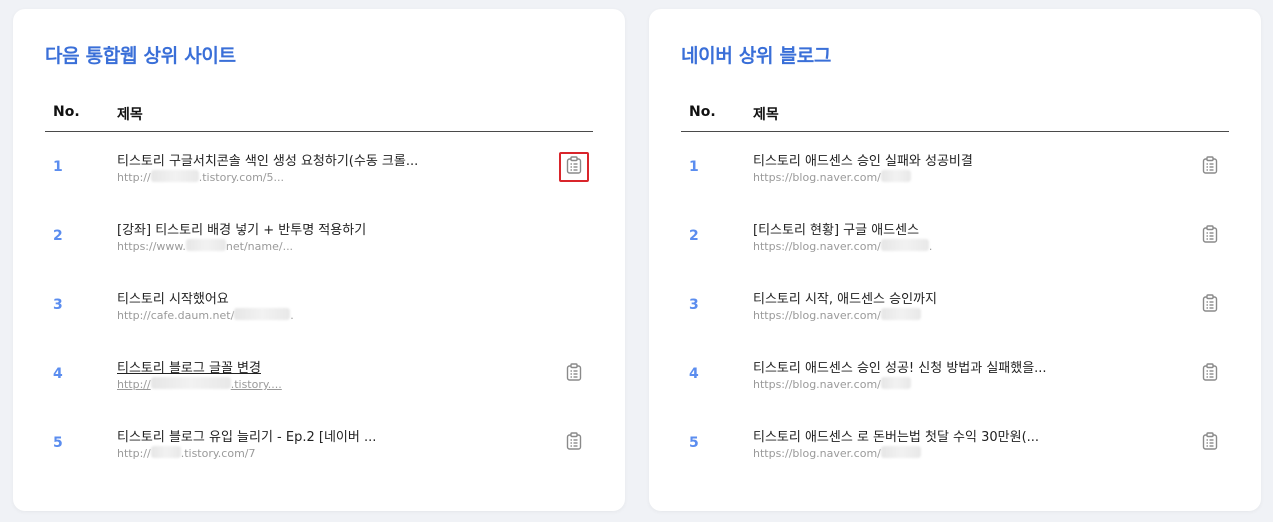 The width and height of the screenshot is (1273, 522). What do you see at coordinates (173, 297) in the screenshot?
I see `row-title-link: 티스토리 시작했어요` at bounding box center [173, 297].